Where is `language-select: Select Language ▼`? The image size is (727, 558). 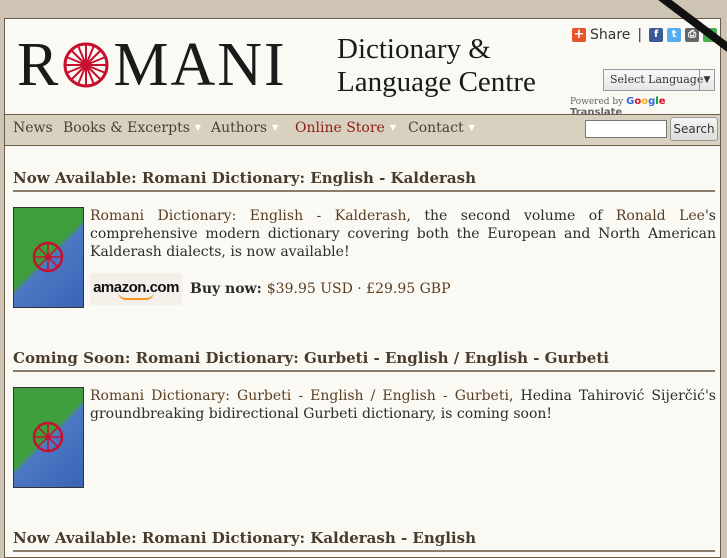 language-select: Select Language ▼ is located at coordinates (659, 80).